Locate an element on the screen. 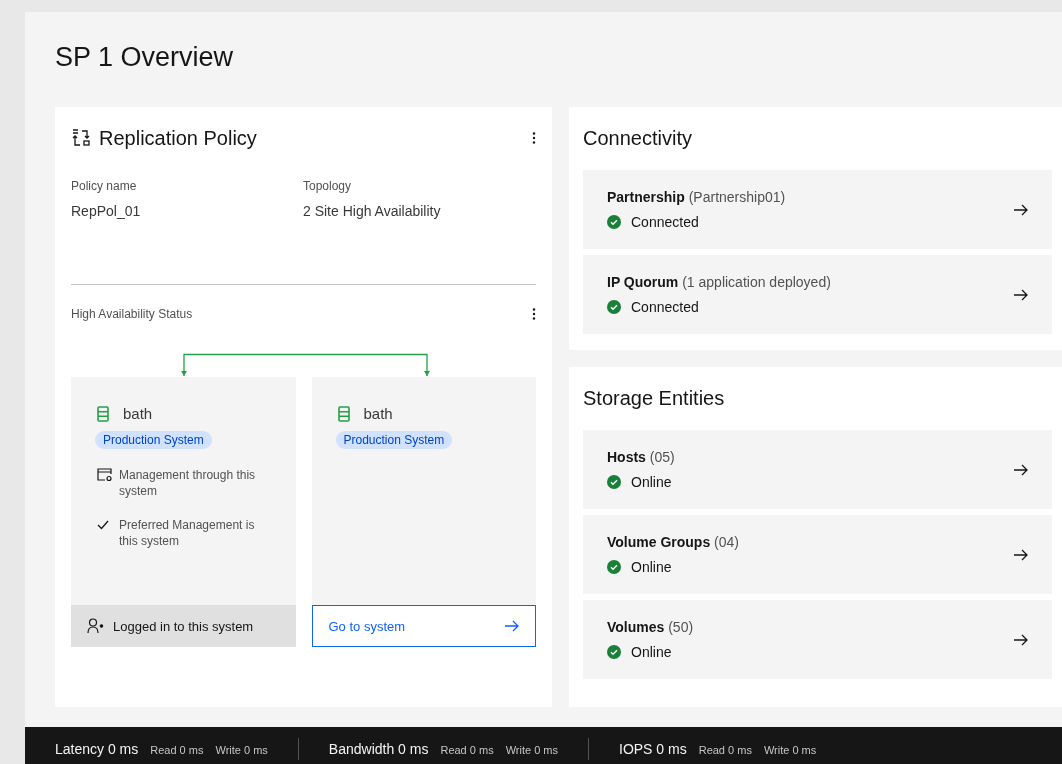 This screenshot has width=1062, height=764. field-label: Topology is located at coordinates (328, 186).